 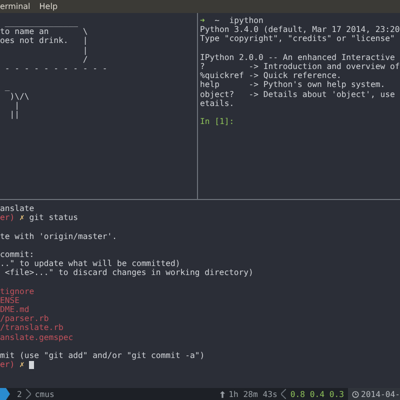 I want to click on terminal-text: git status, so click(x=53, y=217).